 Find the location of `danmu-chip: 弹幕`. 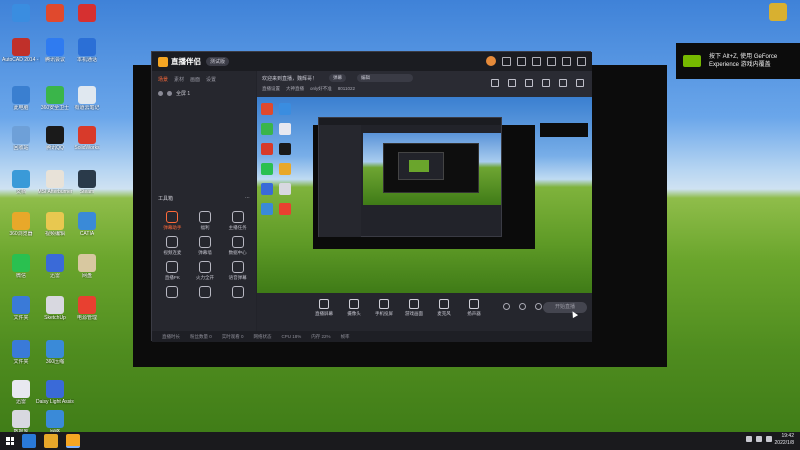

danmu-chip: 弹幕 is located at coordinates (337, 78).